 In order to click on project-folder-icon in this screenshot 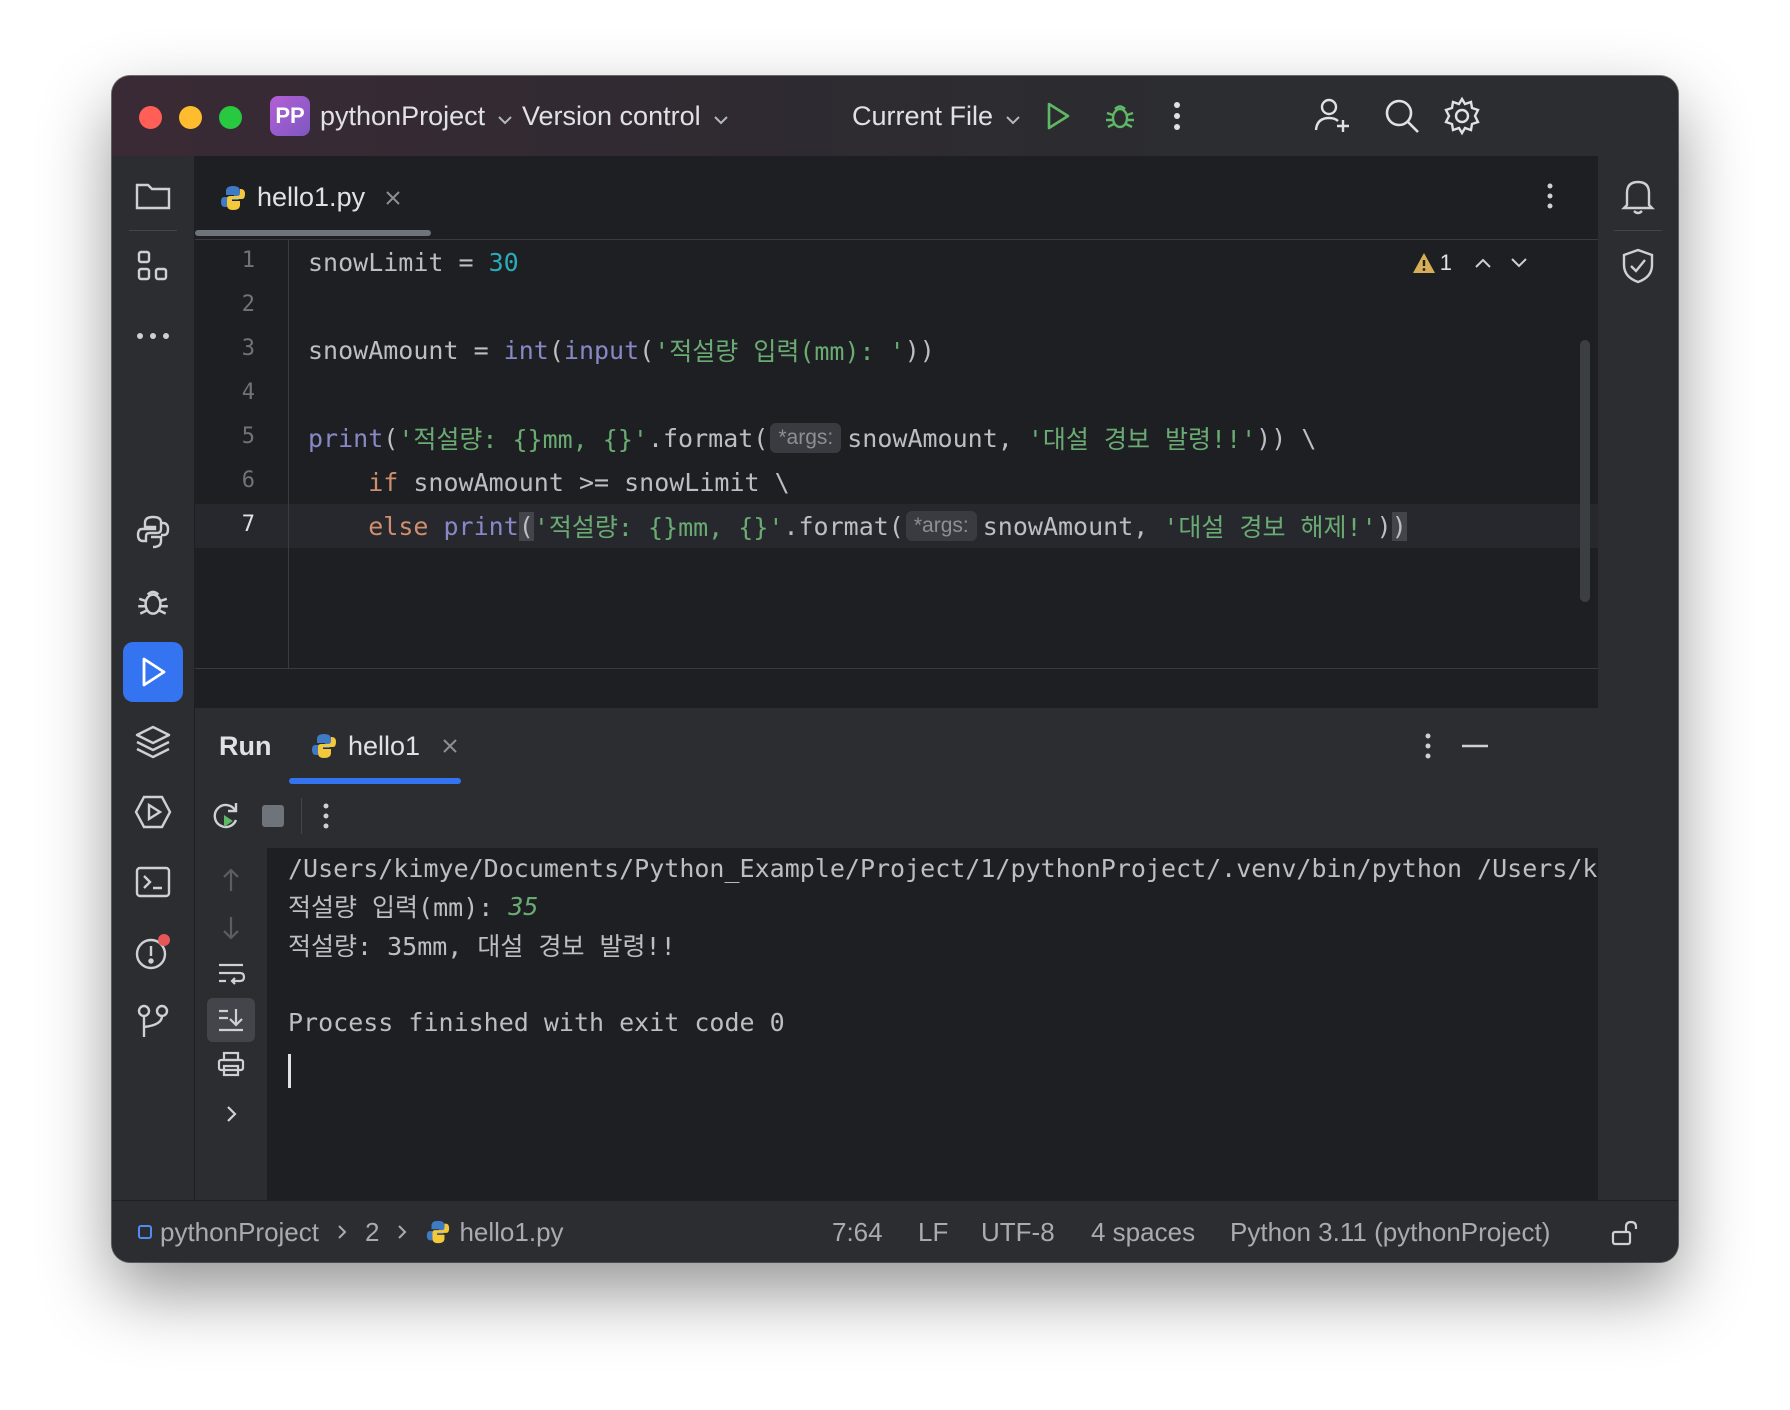, I will do `click(153, 196)`.